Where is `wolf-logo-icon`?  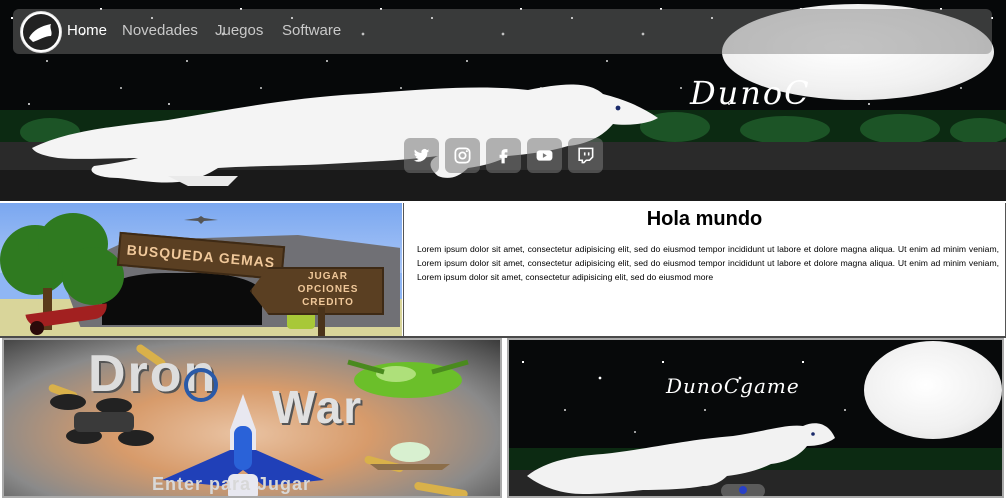 wolf-logo-icon is located at coordinates (41, 32).